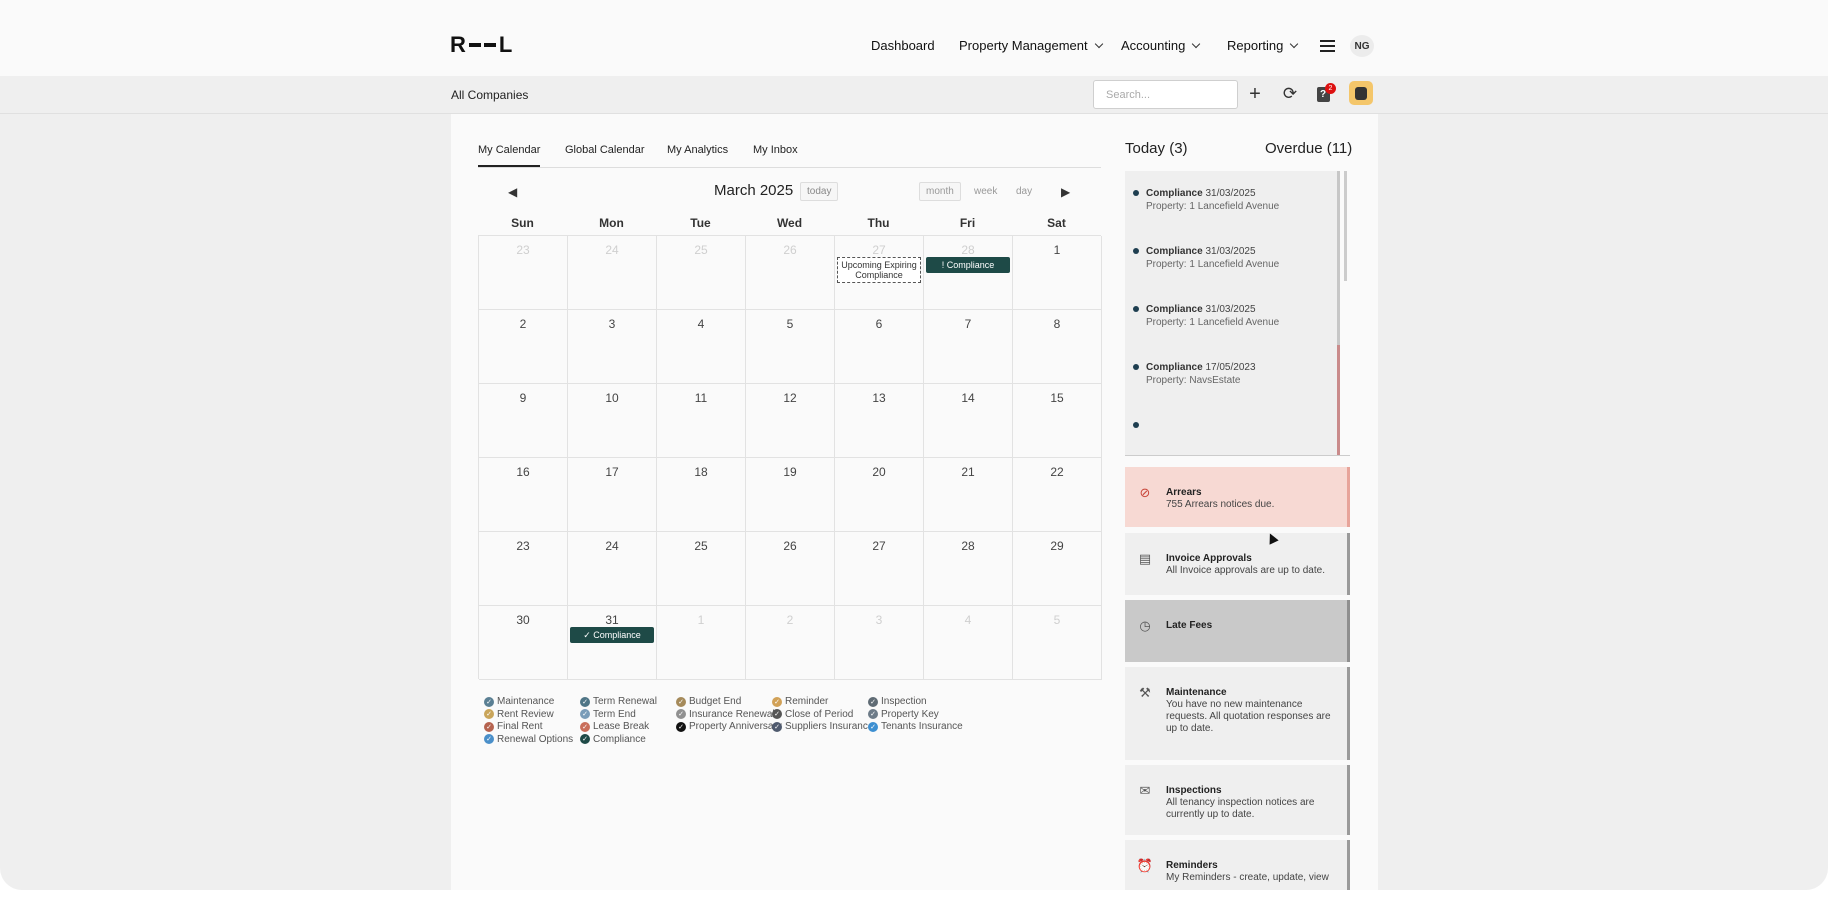 The width and height of the screenshot is (1828, 907). What do you see at coordinates (1361, 93) in the screenshot?
I see `profile-icon` at bounding box center [1361, 93].